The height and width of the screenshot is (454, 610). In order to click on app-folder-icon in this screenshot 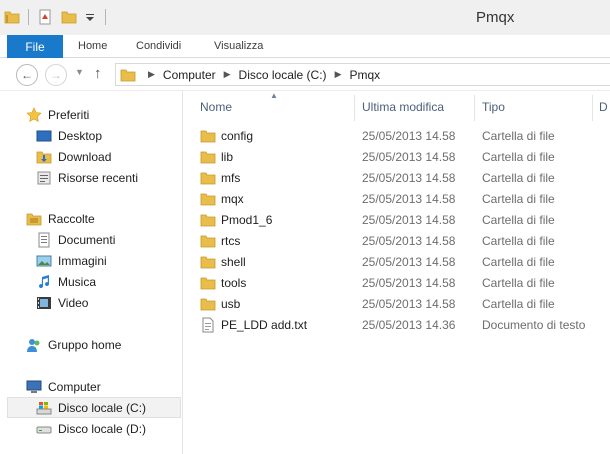, I will do `click(12, 17)`.